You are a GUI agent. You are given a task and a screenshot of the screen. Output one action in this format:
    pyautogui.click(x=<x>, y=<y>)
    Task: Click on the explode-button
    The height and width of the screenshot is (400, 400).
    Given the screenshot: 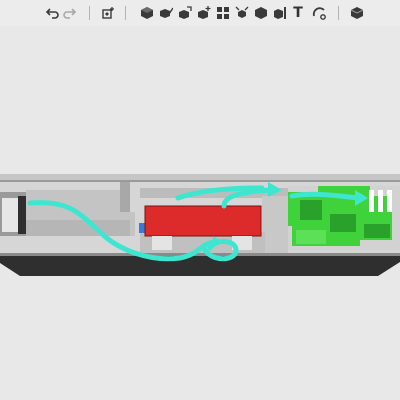 What is the action you would take?
    pyautogui.click(x=242, y=13)
    